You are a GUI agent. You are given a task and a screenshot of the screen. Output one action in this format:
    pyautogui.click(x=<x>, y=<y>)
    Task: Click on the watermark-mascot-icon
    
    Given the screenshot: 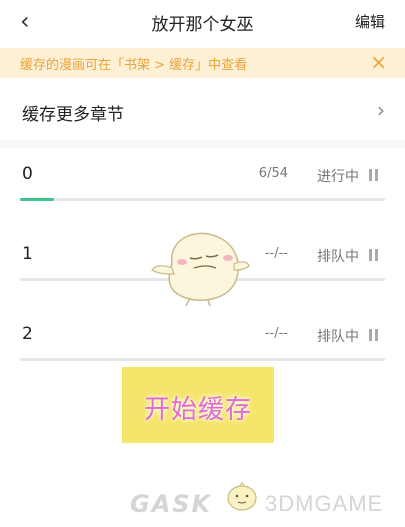 What is the action you would take?
    pyautogui.click(x=242, y=496)
    